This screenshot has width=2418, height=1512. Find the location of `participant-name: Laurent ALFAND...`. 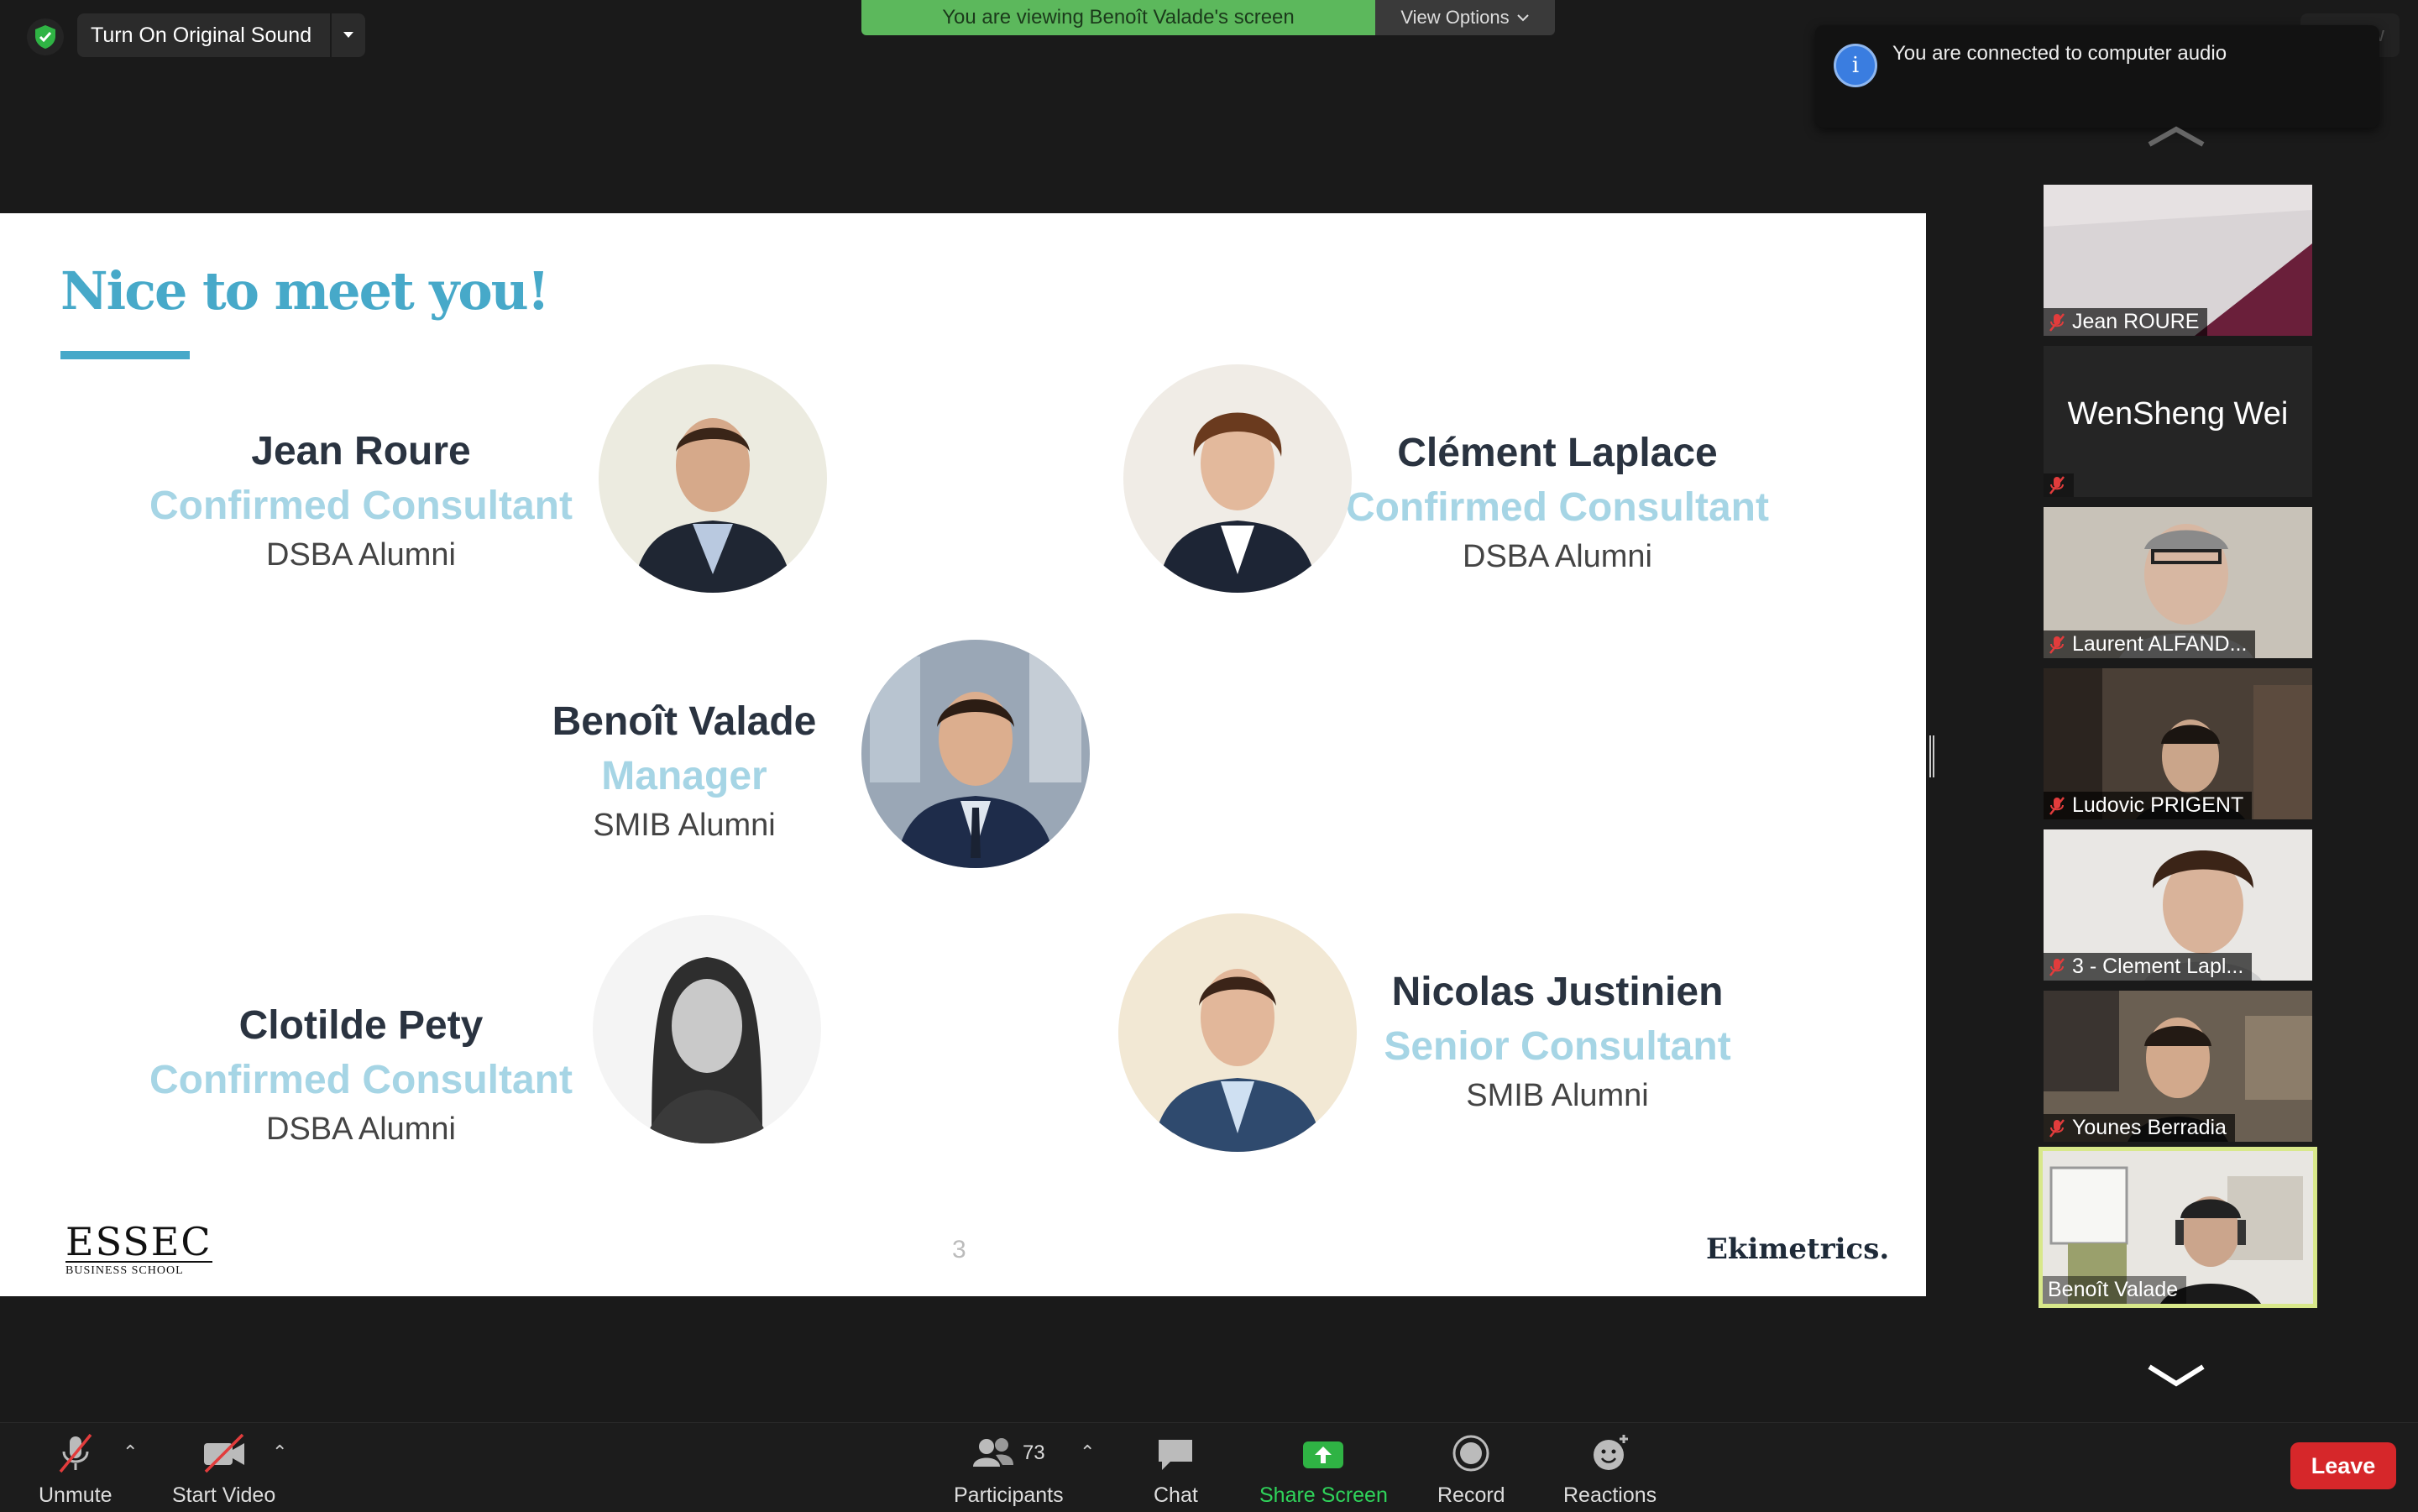

participant-name: Laurent ALFAND... is located at coordinates (2160, 644).